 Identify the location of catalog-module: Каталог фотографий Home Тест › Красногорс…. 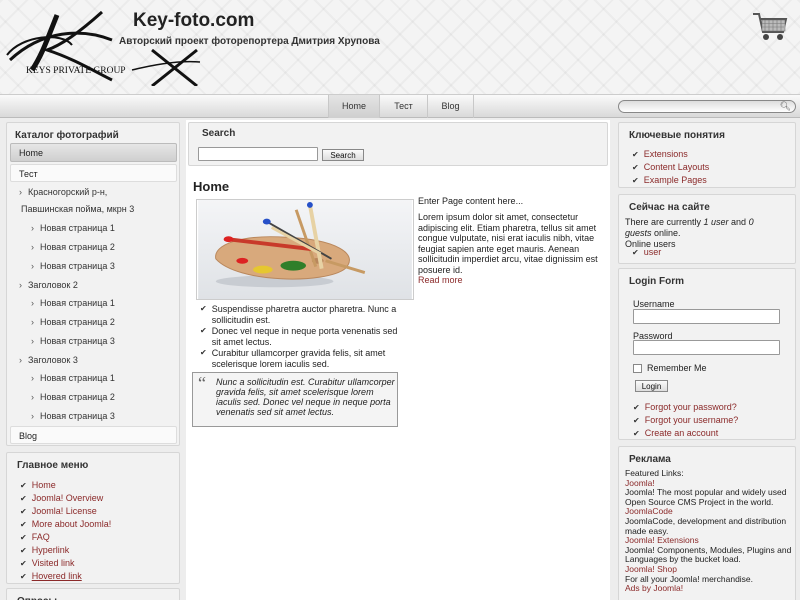
(93, 284).